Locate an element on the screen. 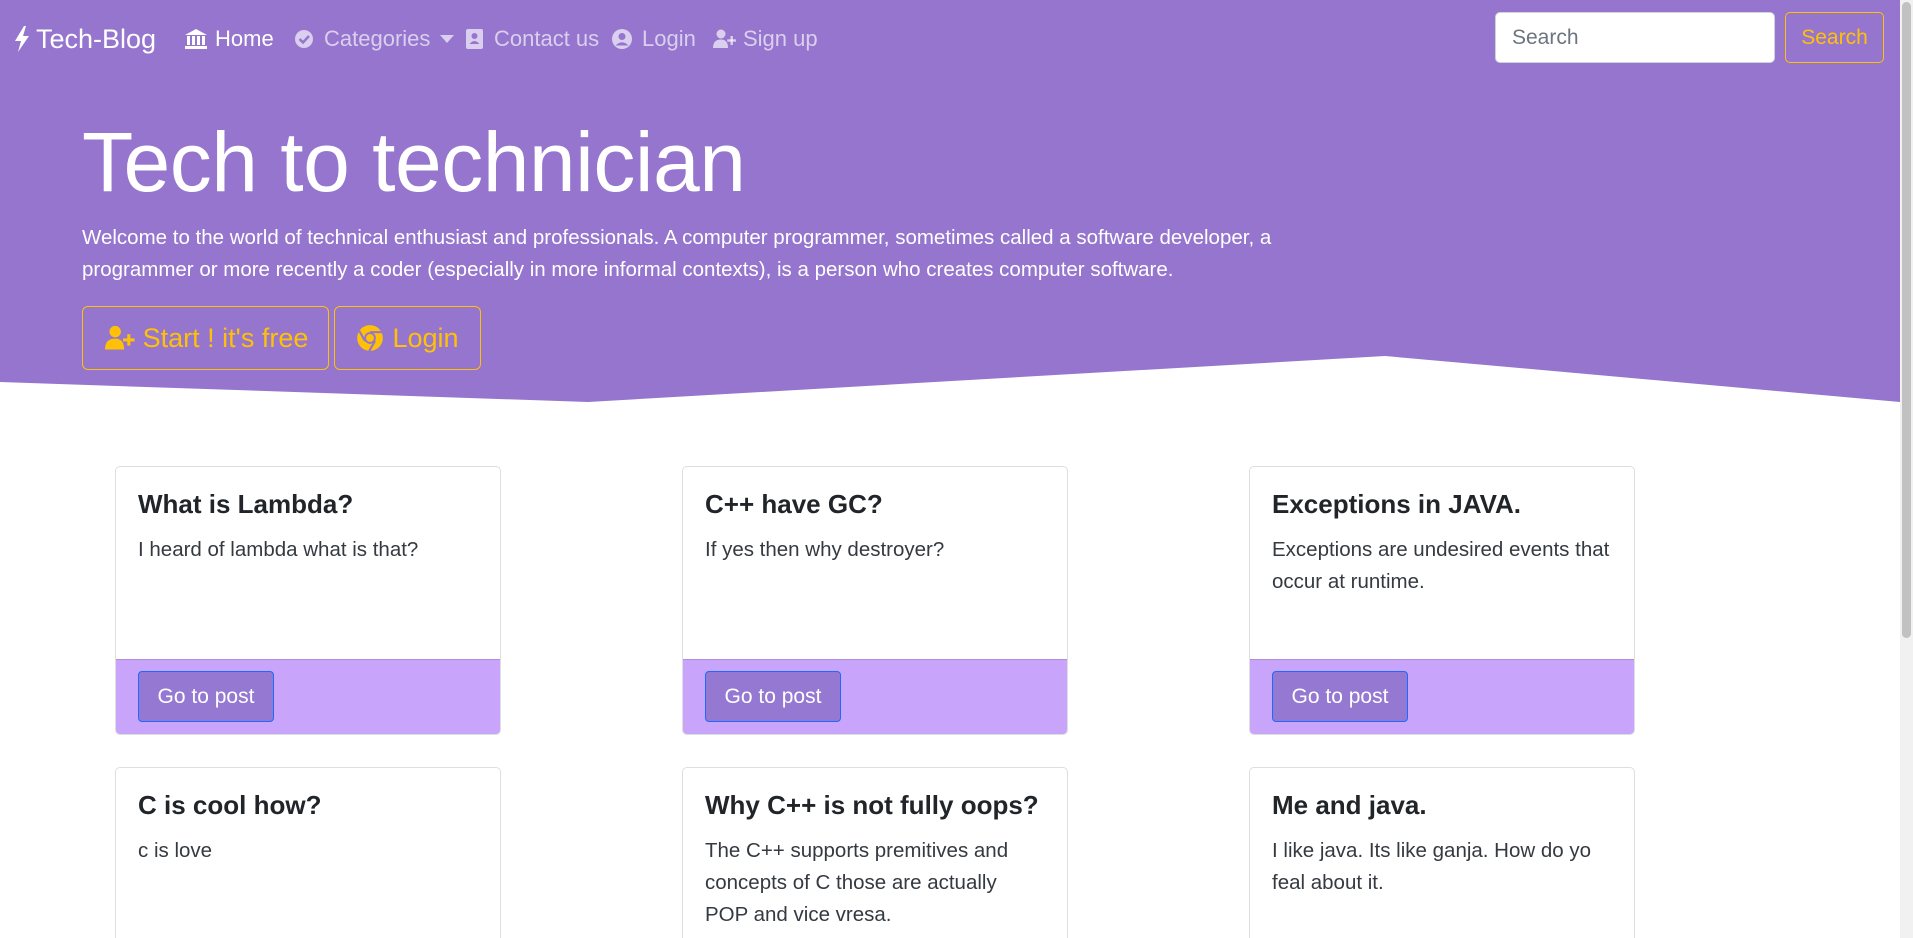 Image resolution: width=1913 pixels, height=938 pixels. bank-icon is located at coordinates (196, 39).